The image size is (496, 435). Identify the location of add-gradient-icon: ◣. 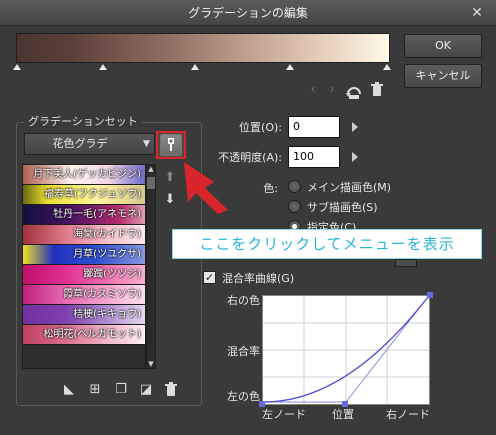
(69, 390).